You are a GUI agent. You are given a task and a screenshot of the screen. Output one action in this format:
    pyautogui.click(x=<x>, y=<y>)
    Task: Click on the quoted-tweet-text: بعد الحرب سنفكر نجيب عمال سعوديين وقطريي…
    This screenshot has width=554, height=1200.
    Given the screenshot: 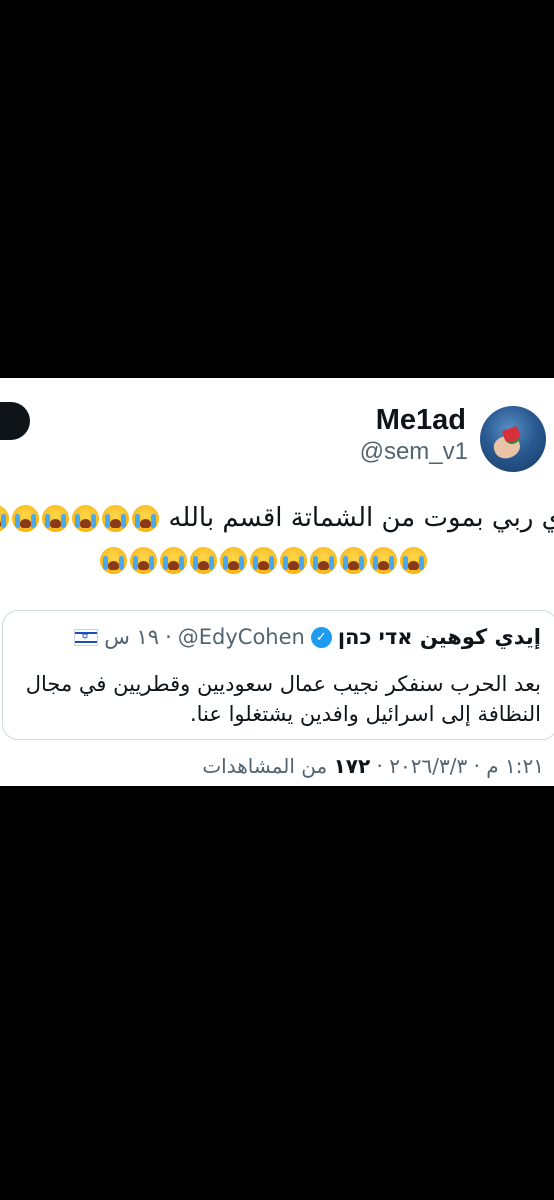 What is the action you would take?
    pyautogui.click(x=283, y=699)
    